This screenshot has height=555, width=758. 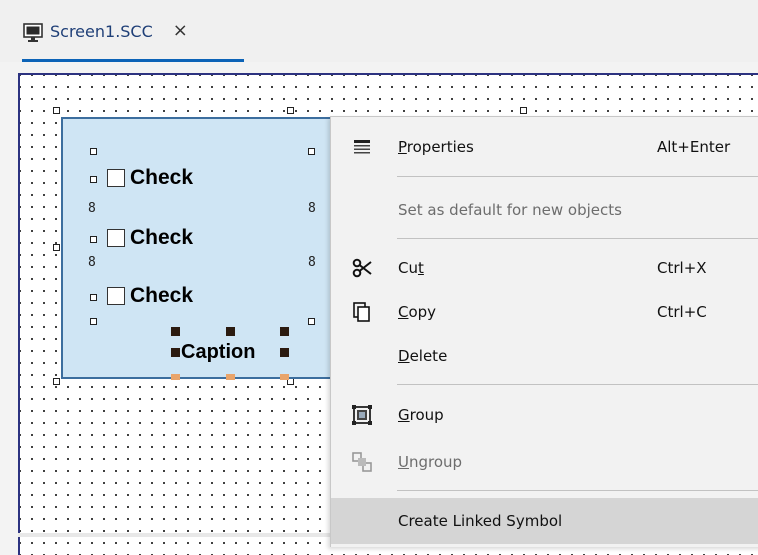 What do you see at coordinates (162, 237) in the screenshot?
I see `checkbox-2-label: Check` at bounding box center [162, 237].